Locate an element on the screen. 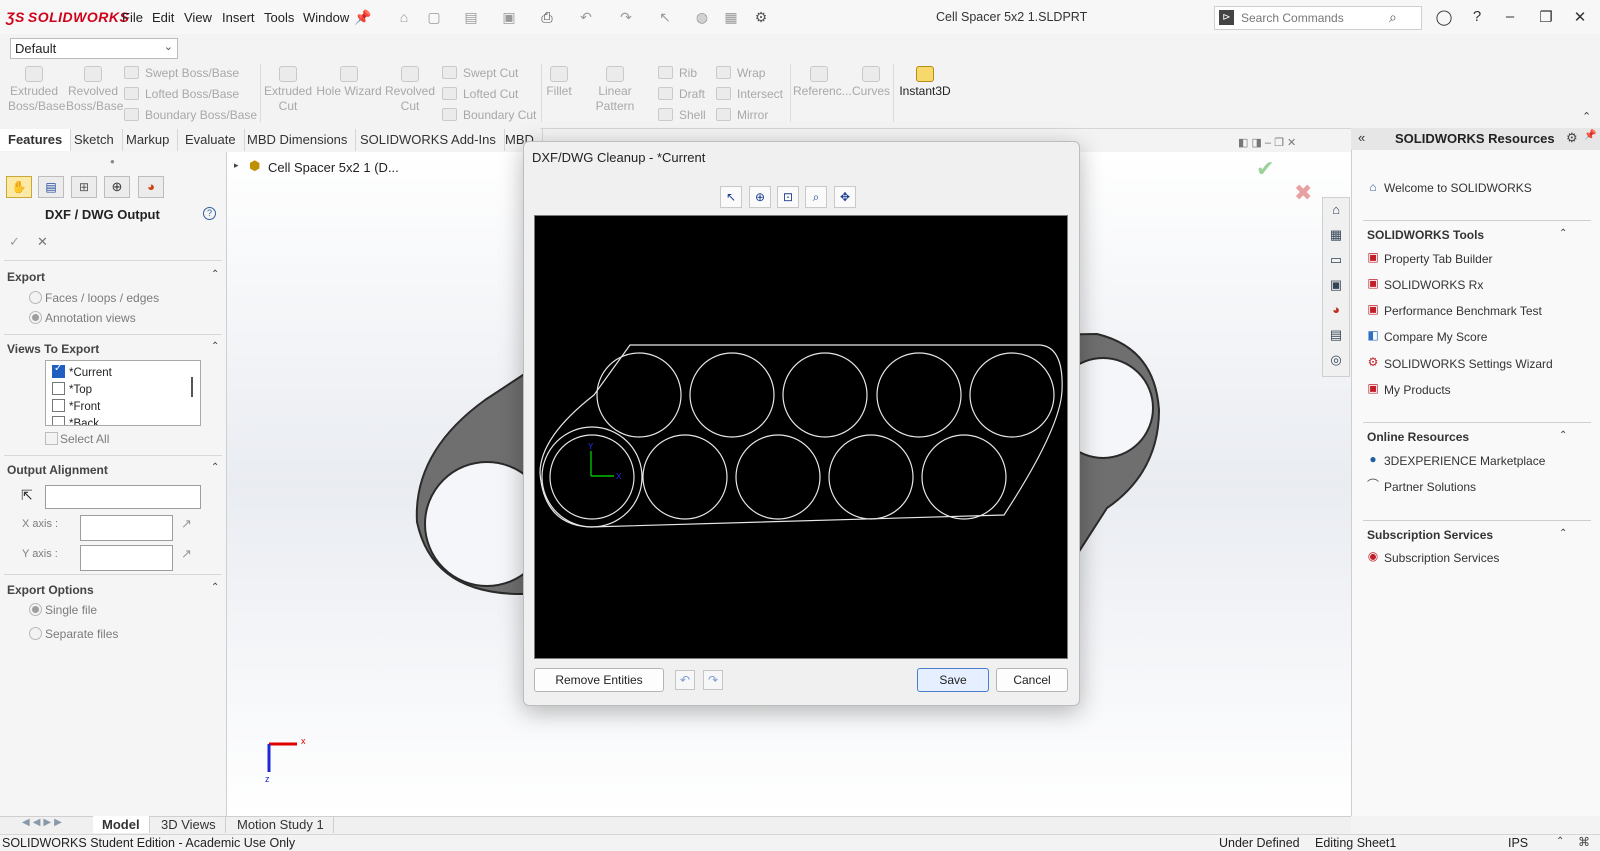  viewport-maximize-icon: ◧ ◨ – ❐ ✕ is located at coordinates (1267, 142).